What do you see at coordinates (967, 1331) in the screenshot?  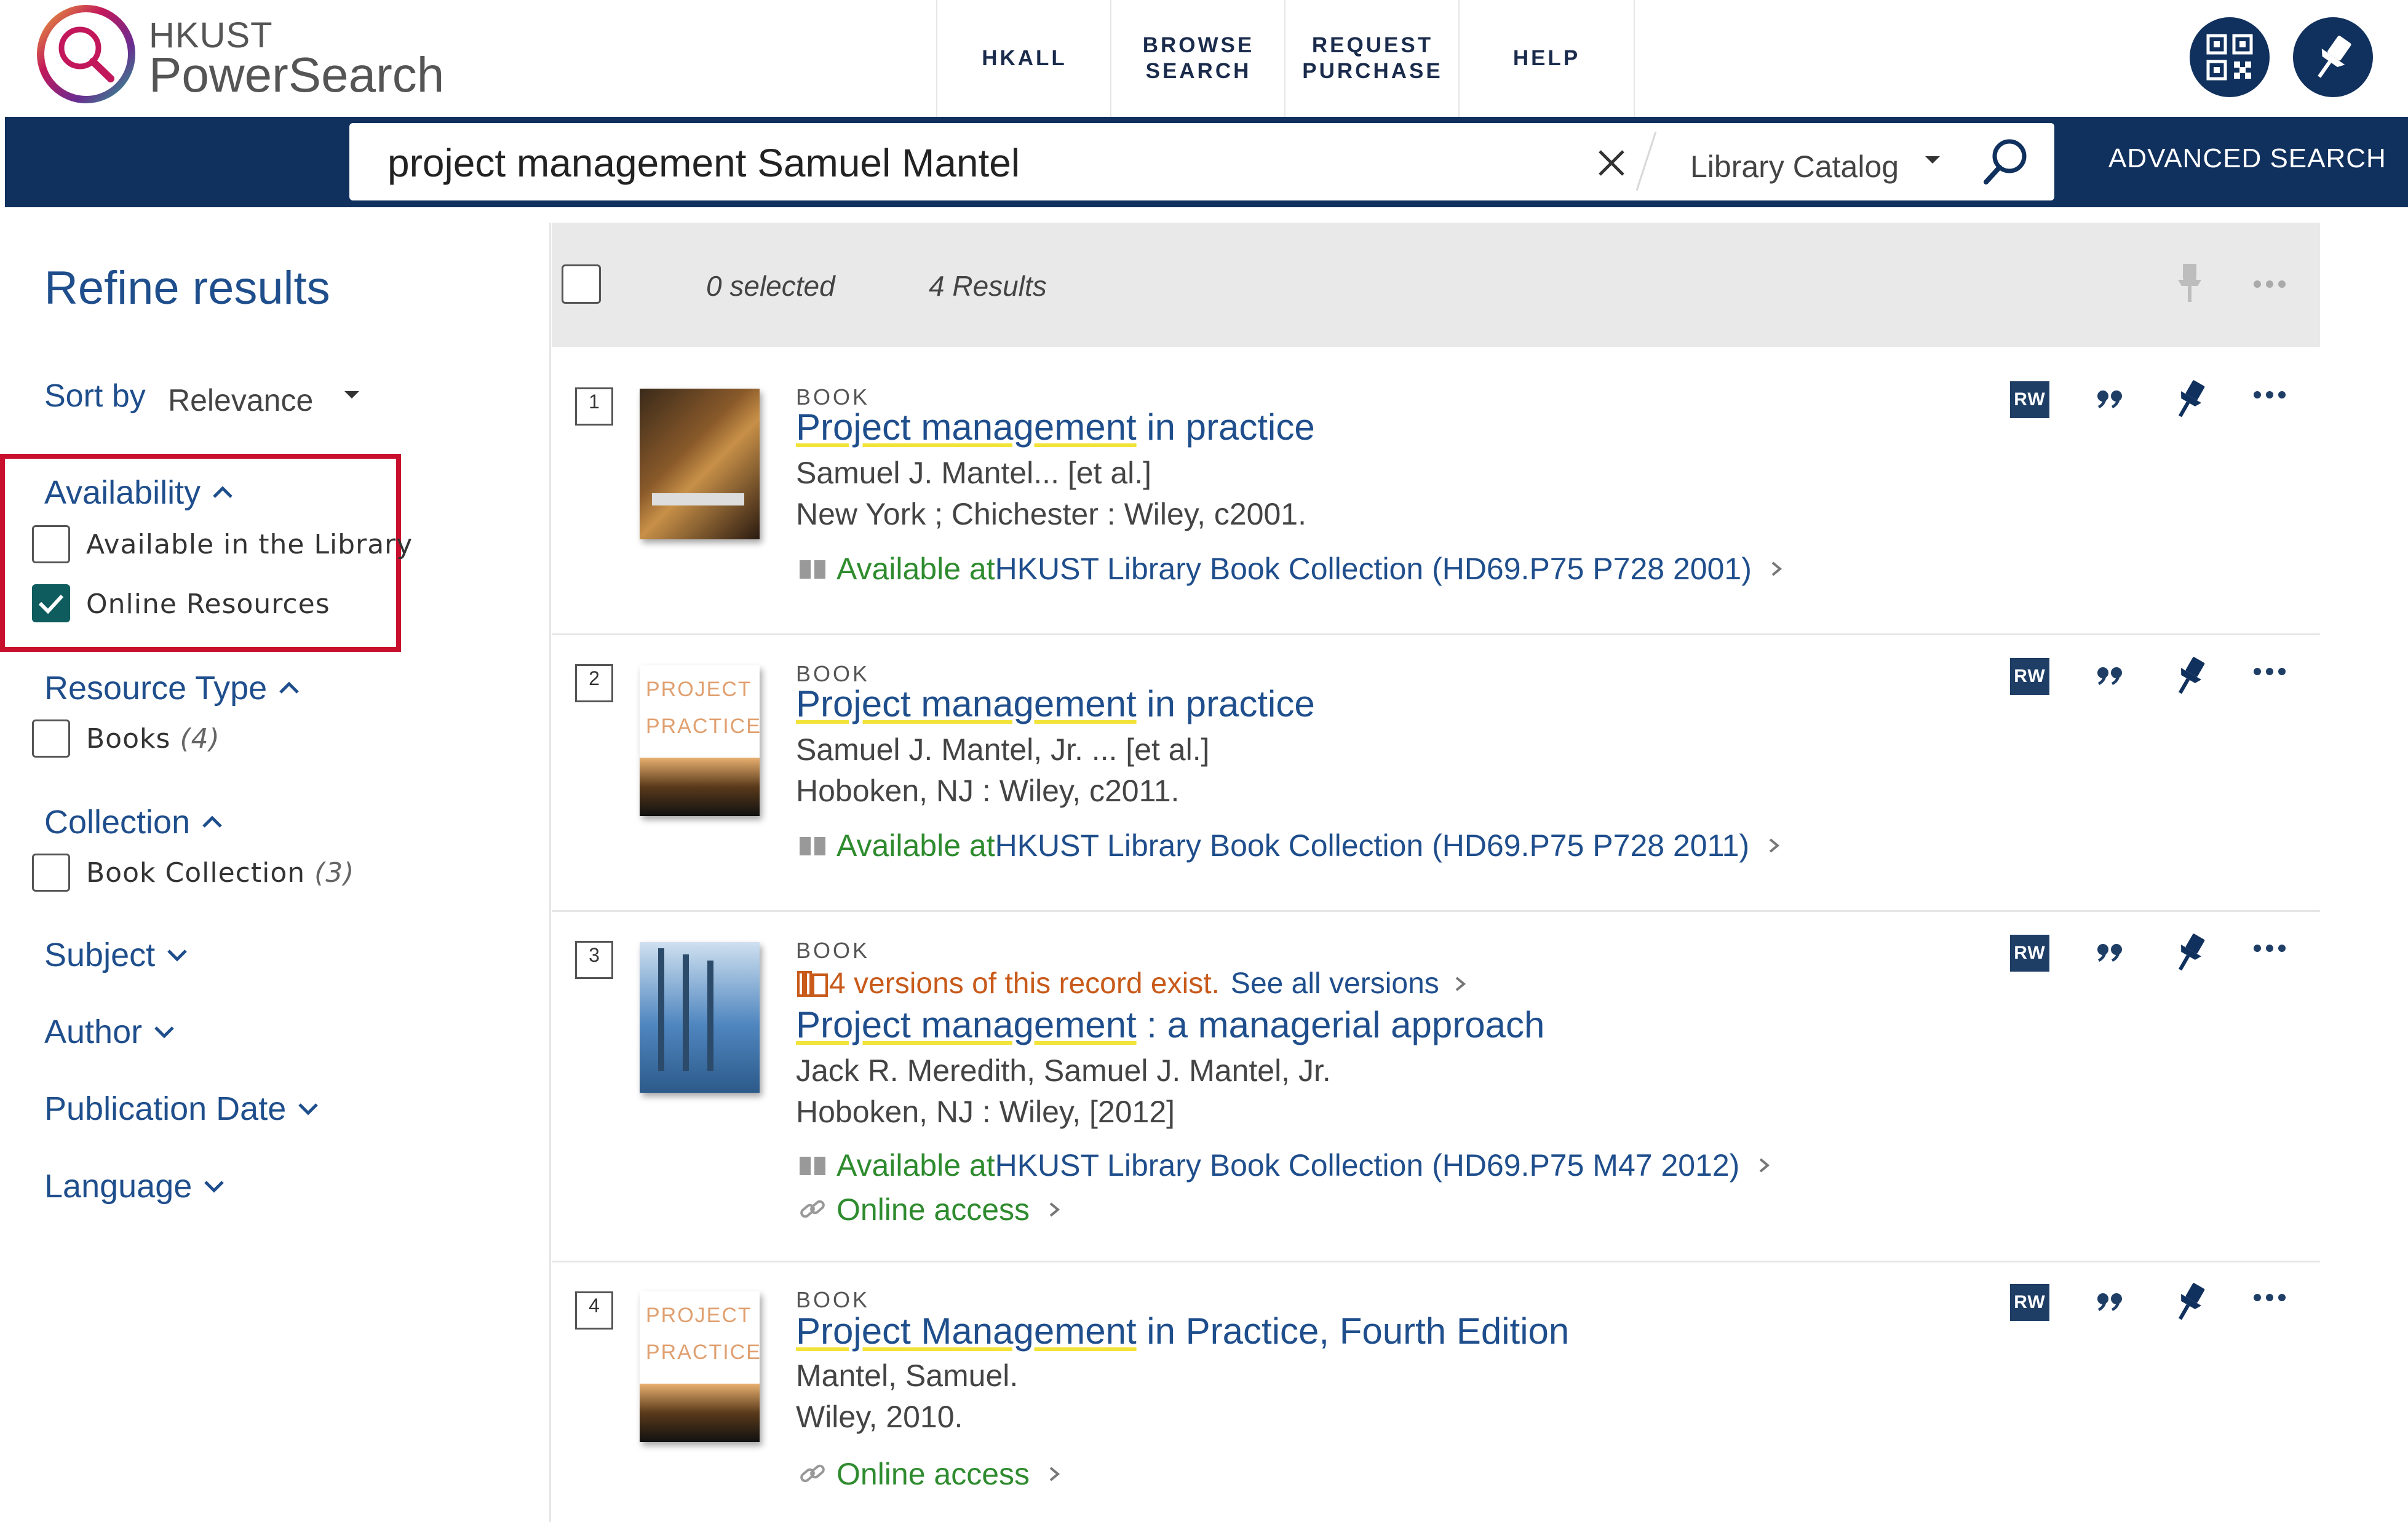 I see `title-highlight: Project Management` at bounding box center [967, 1331].